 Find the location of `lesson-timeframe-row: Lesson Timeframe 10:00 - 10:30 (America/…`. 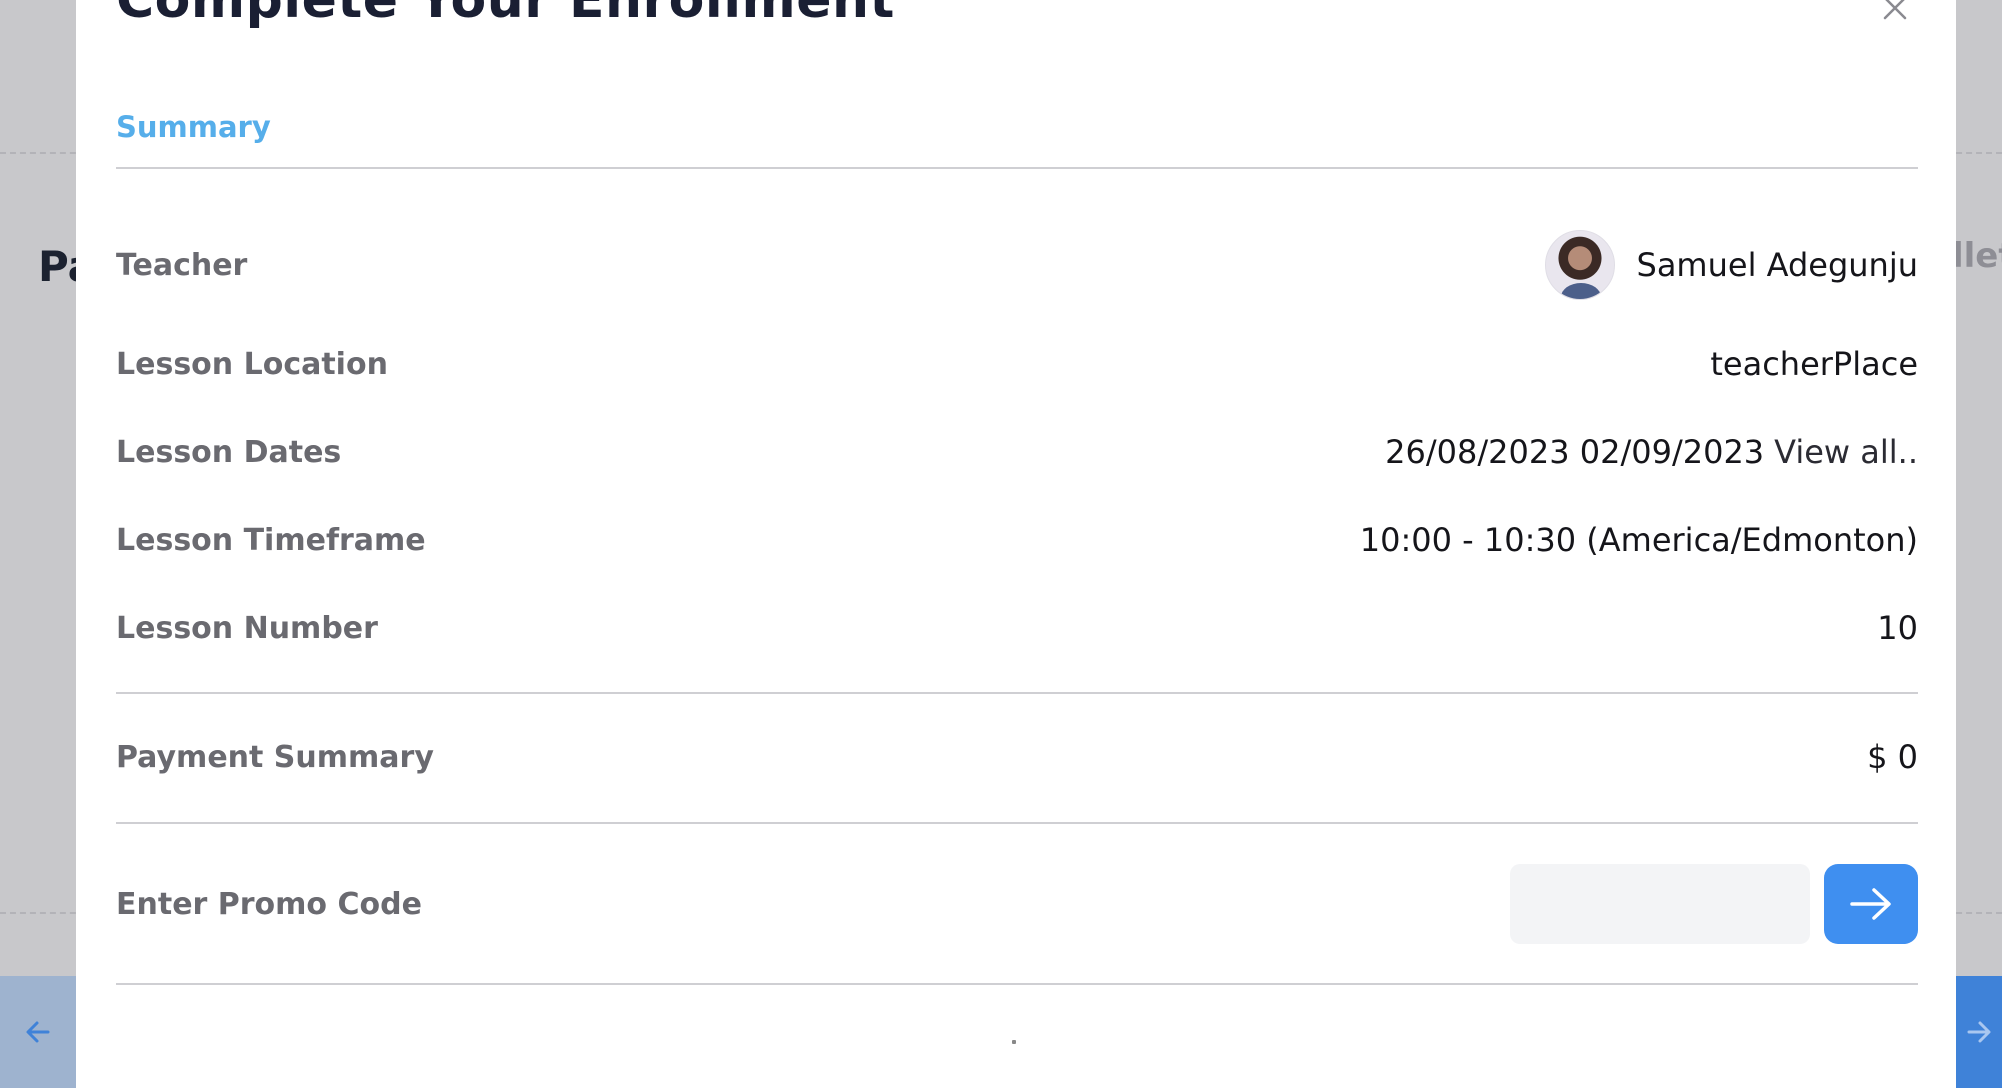

lesson-timeframe-row: Lesson Timeframe 10:00 - 10:30 (America/… is located at coordinates (1017, 540).